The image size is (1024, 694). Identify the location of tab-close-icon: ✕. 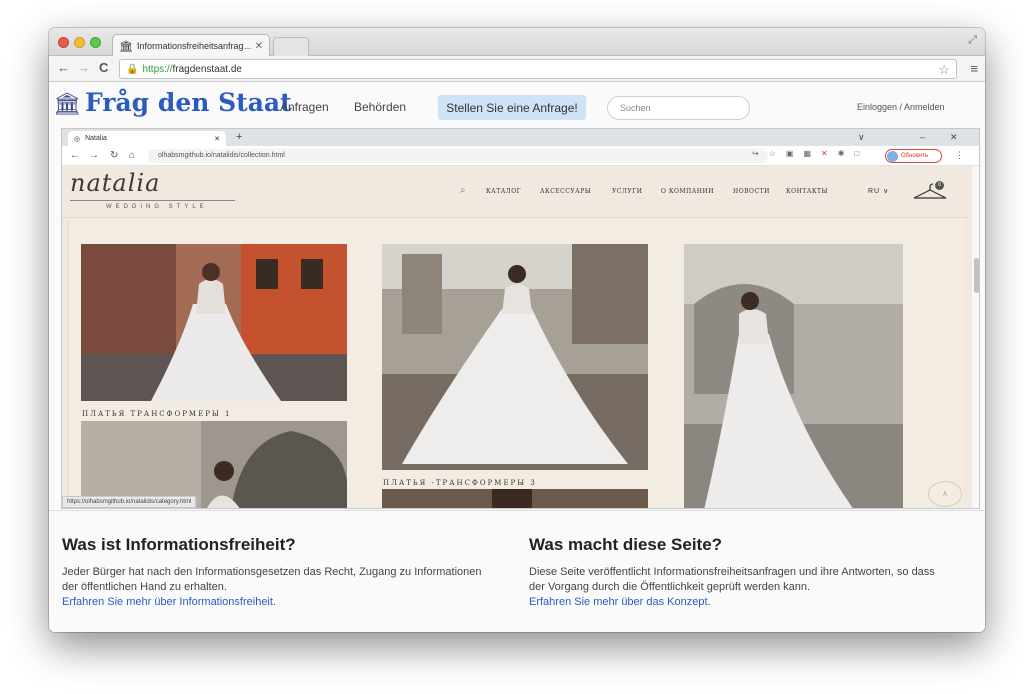
(259, 46).